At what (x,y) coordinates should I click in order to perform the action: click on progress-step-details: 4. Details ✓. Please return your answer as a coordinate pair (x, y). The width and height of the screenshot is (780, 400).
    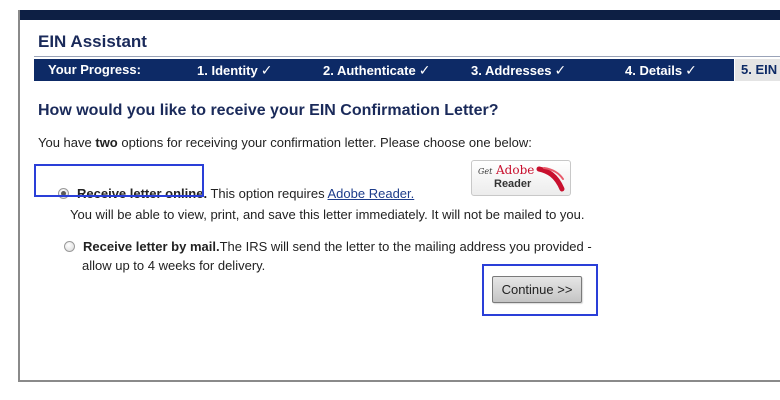
    Looking at the image, I should click on (661, 70).